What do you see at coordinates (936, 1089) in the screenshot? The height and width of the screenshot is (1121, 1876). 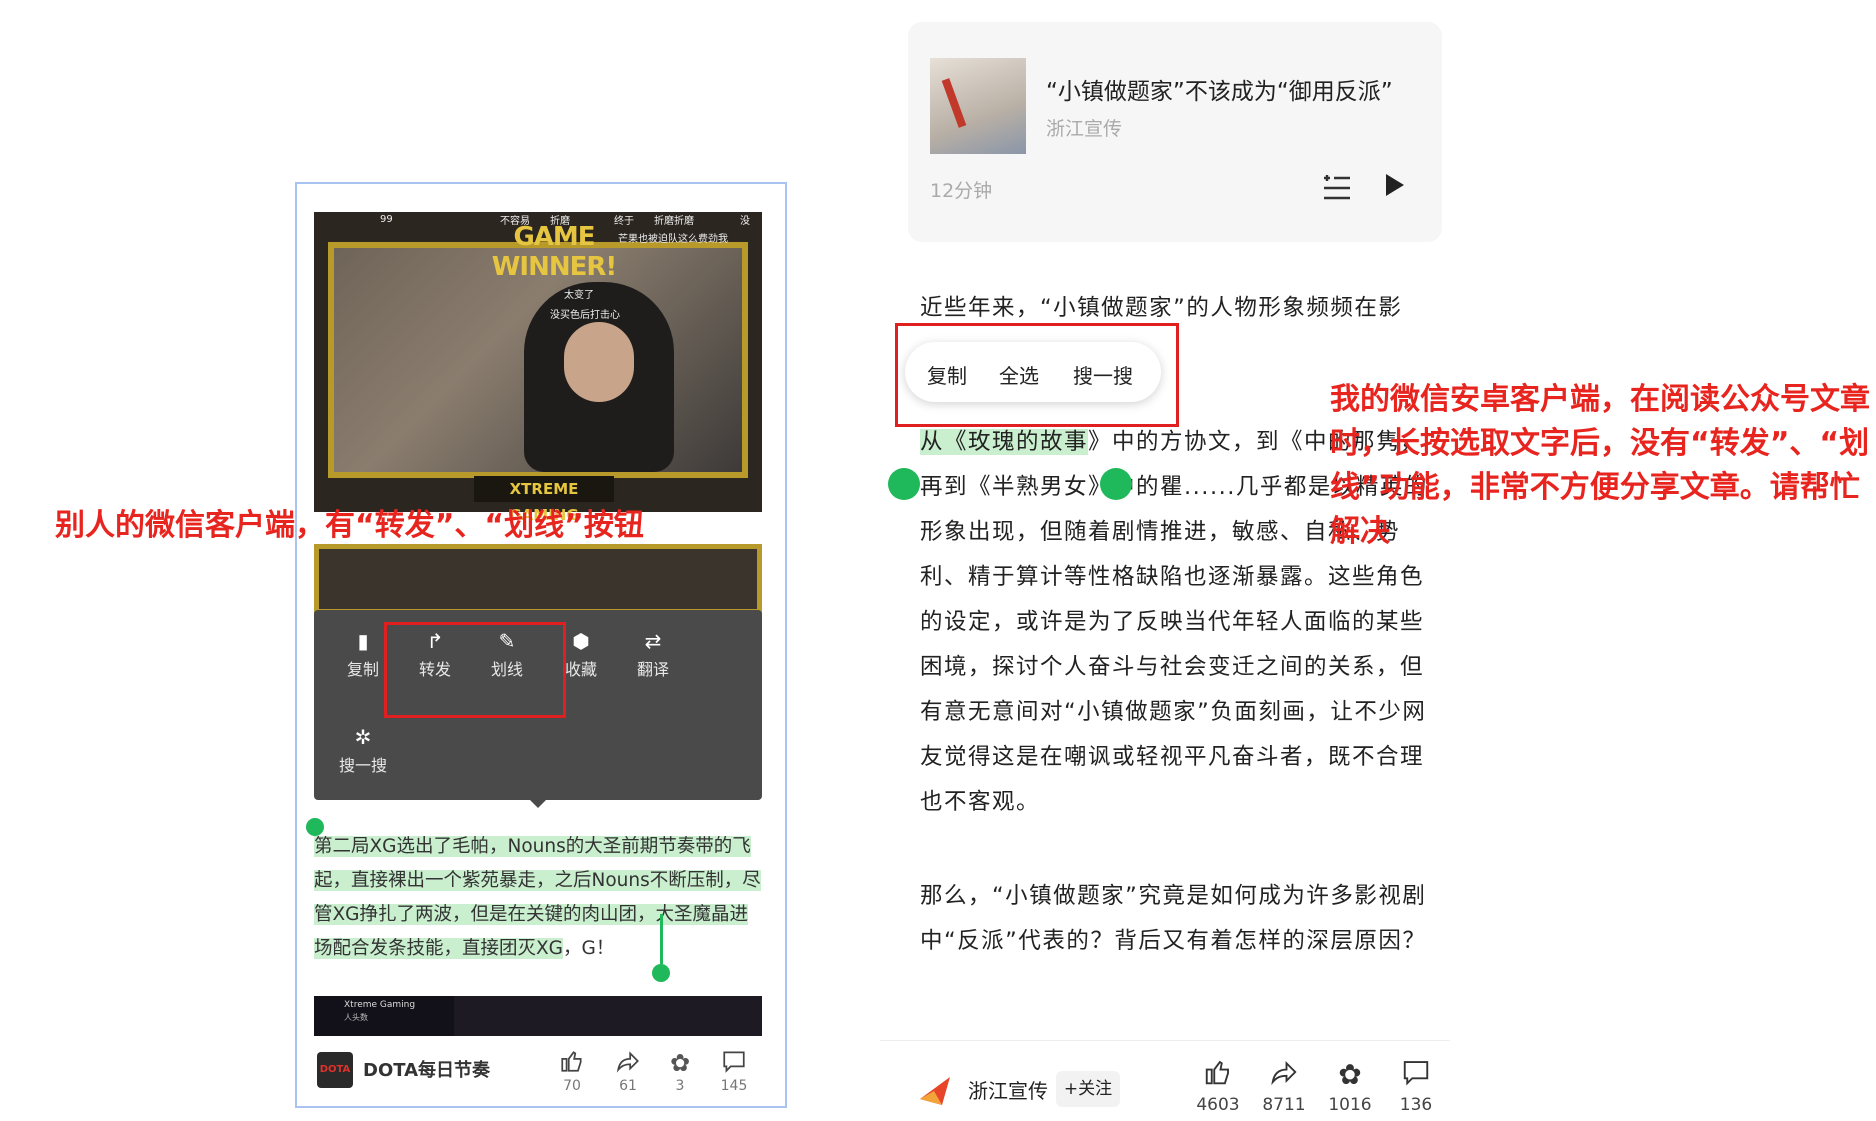 I see `avatar` at bounding box center [936, 1089].